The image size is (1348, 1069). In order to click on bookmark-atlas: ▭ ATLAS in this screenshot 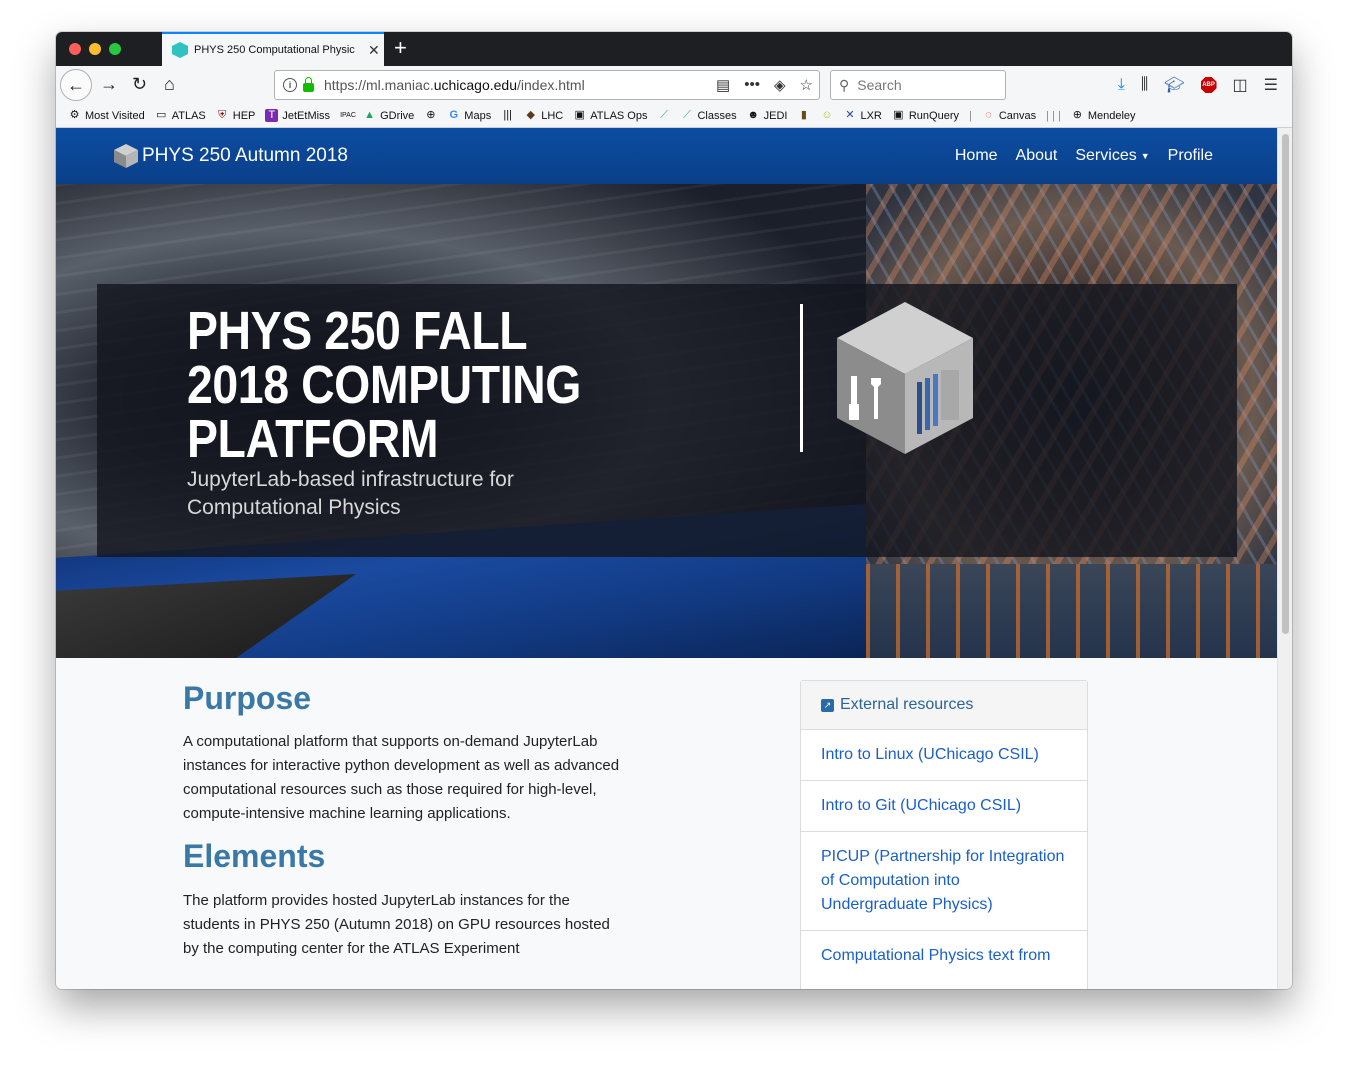, I will do `click(180, 115)`.